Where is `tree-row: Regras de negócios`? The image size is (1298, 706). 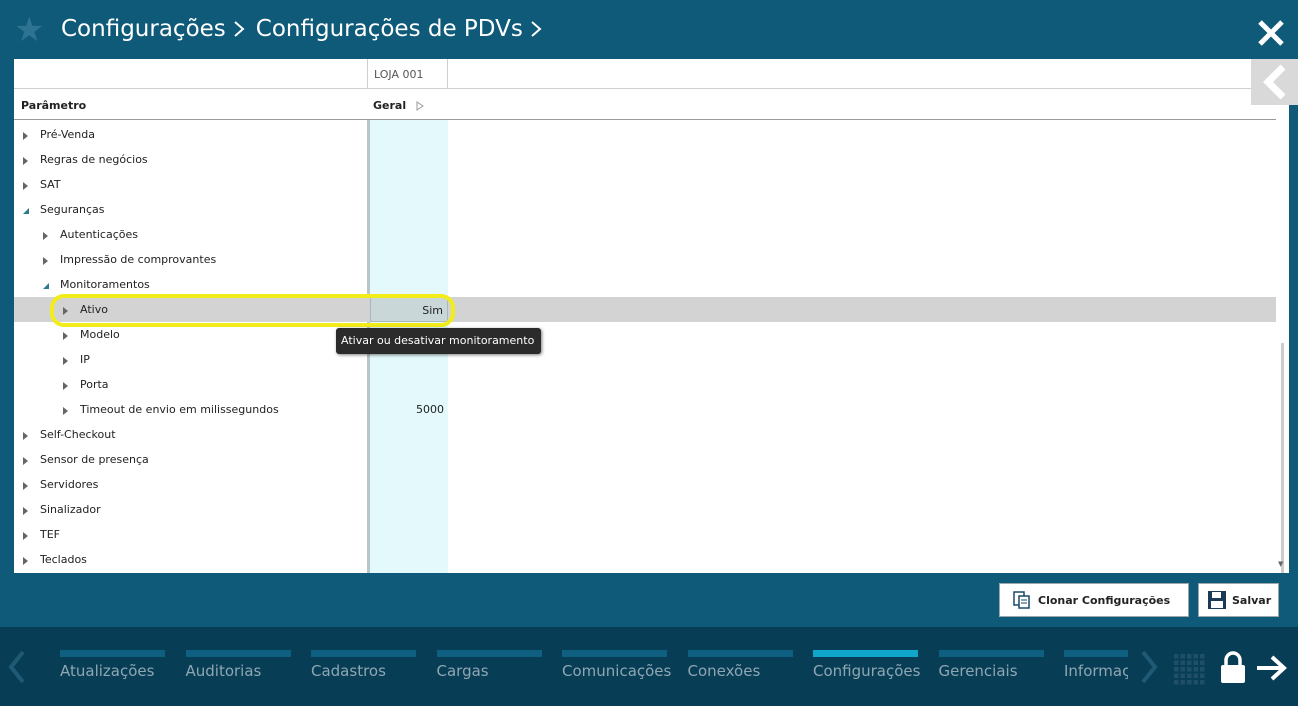
tree-row: Regras de negócios is located at coordinates (645, 159).